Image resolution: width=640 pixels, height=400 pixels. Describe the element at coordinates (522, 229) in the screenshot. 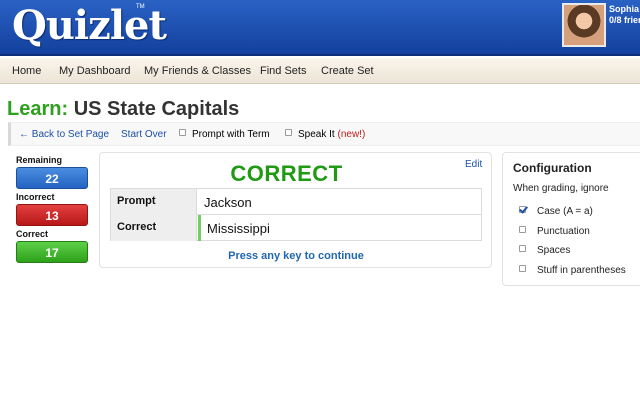

I see `punctuation-checkbox` at that location.